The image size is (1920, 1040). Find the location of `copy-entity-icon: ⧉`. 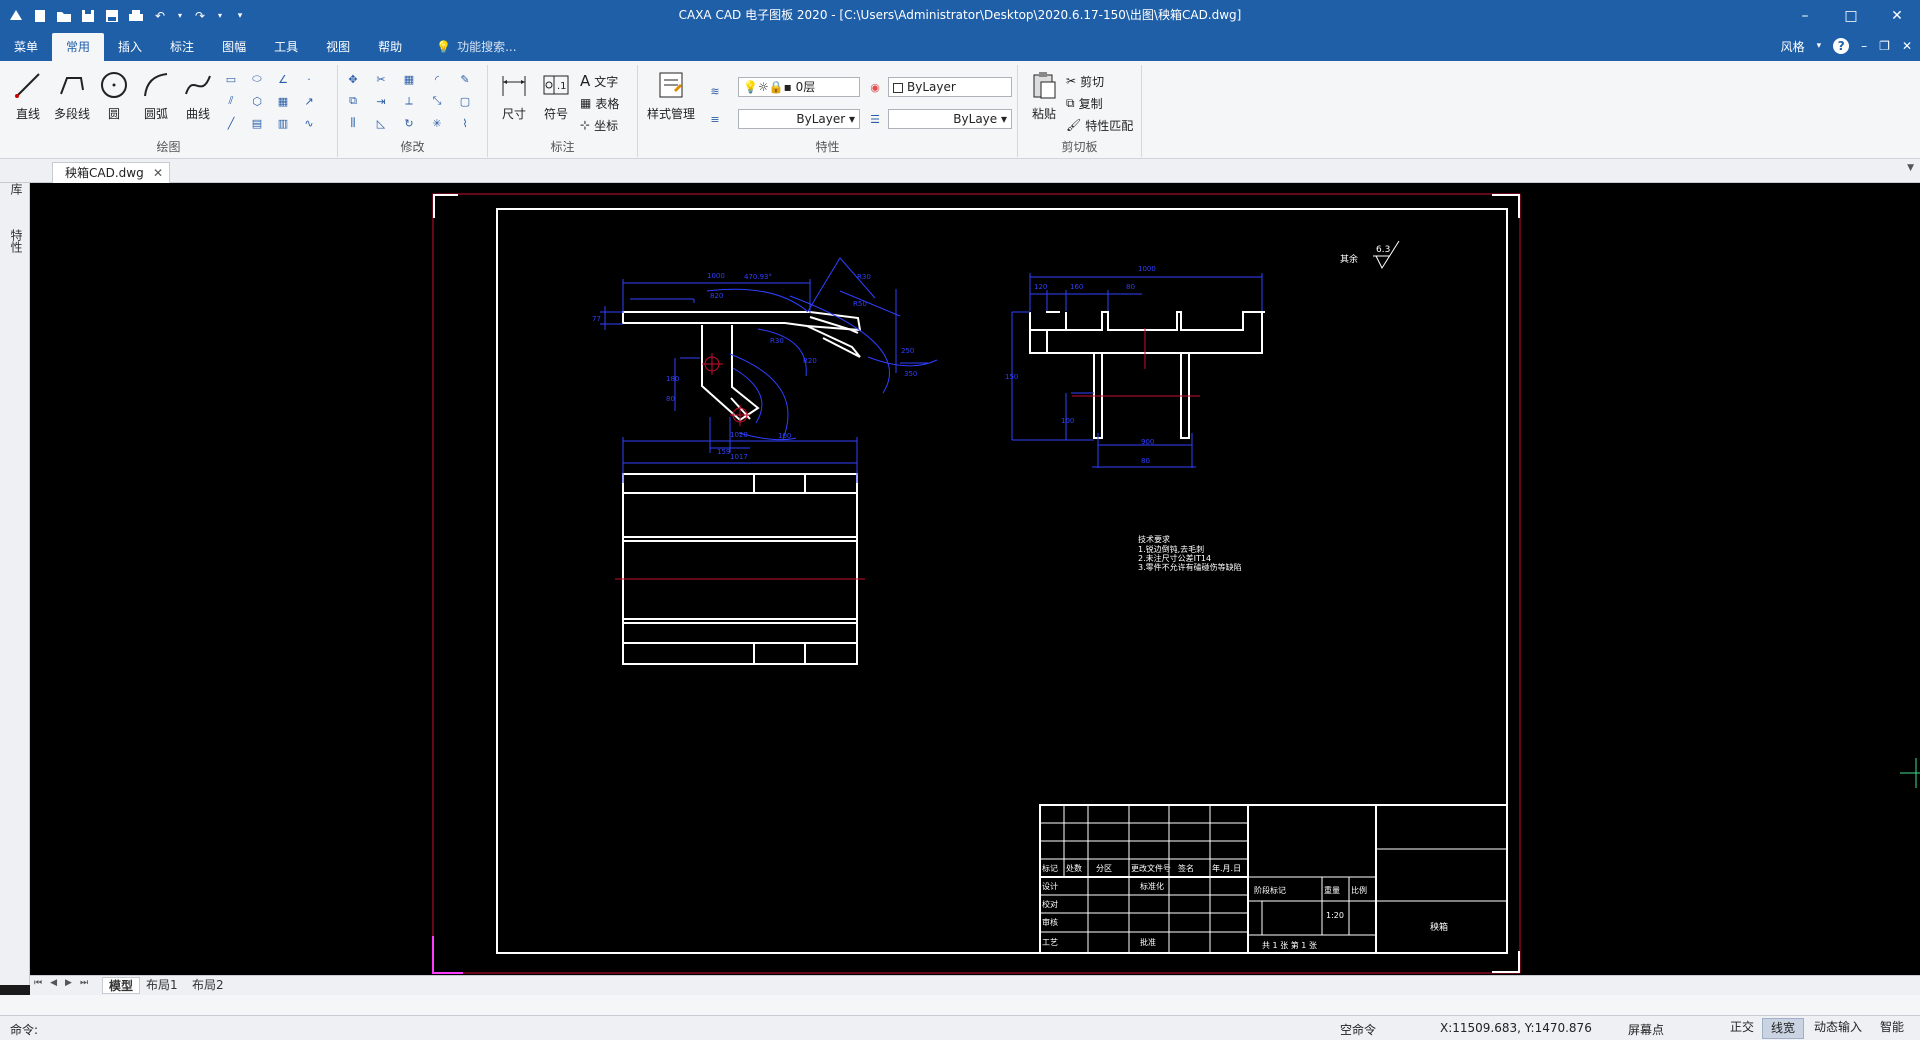

copy-entity-icon: ⧉ is located at coordinates (353, 101).